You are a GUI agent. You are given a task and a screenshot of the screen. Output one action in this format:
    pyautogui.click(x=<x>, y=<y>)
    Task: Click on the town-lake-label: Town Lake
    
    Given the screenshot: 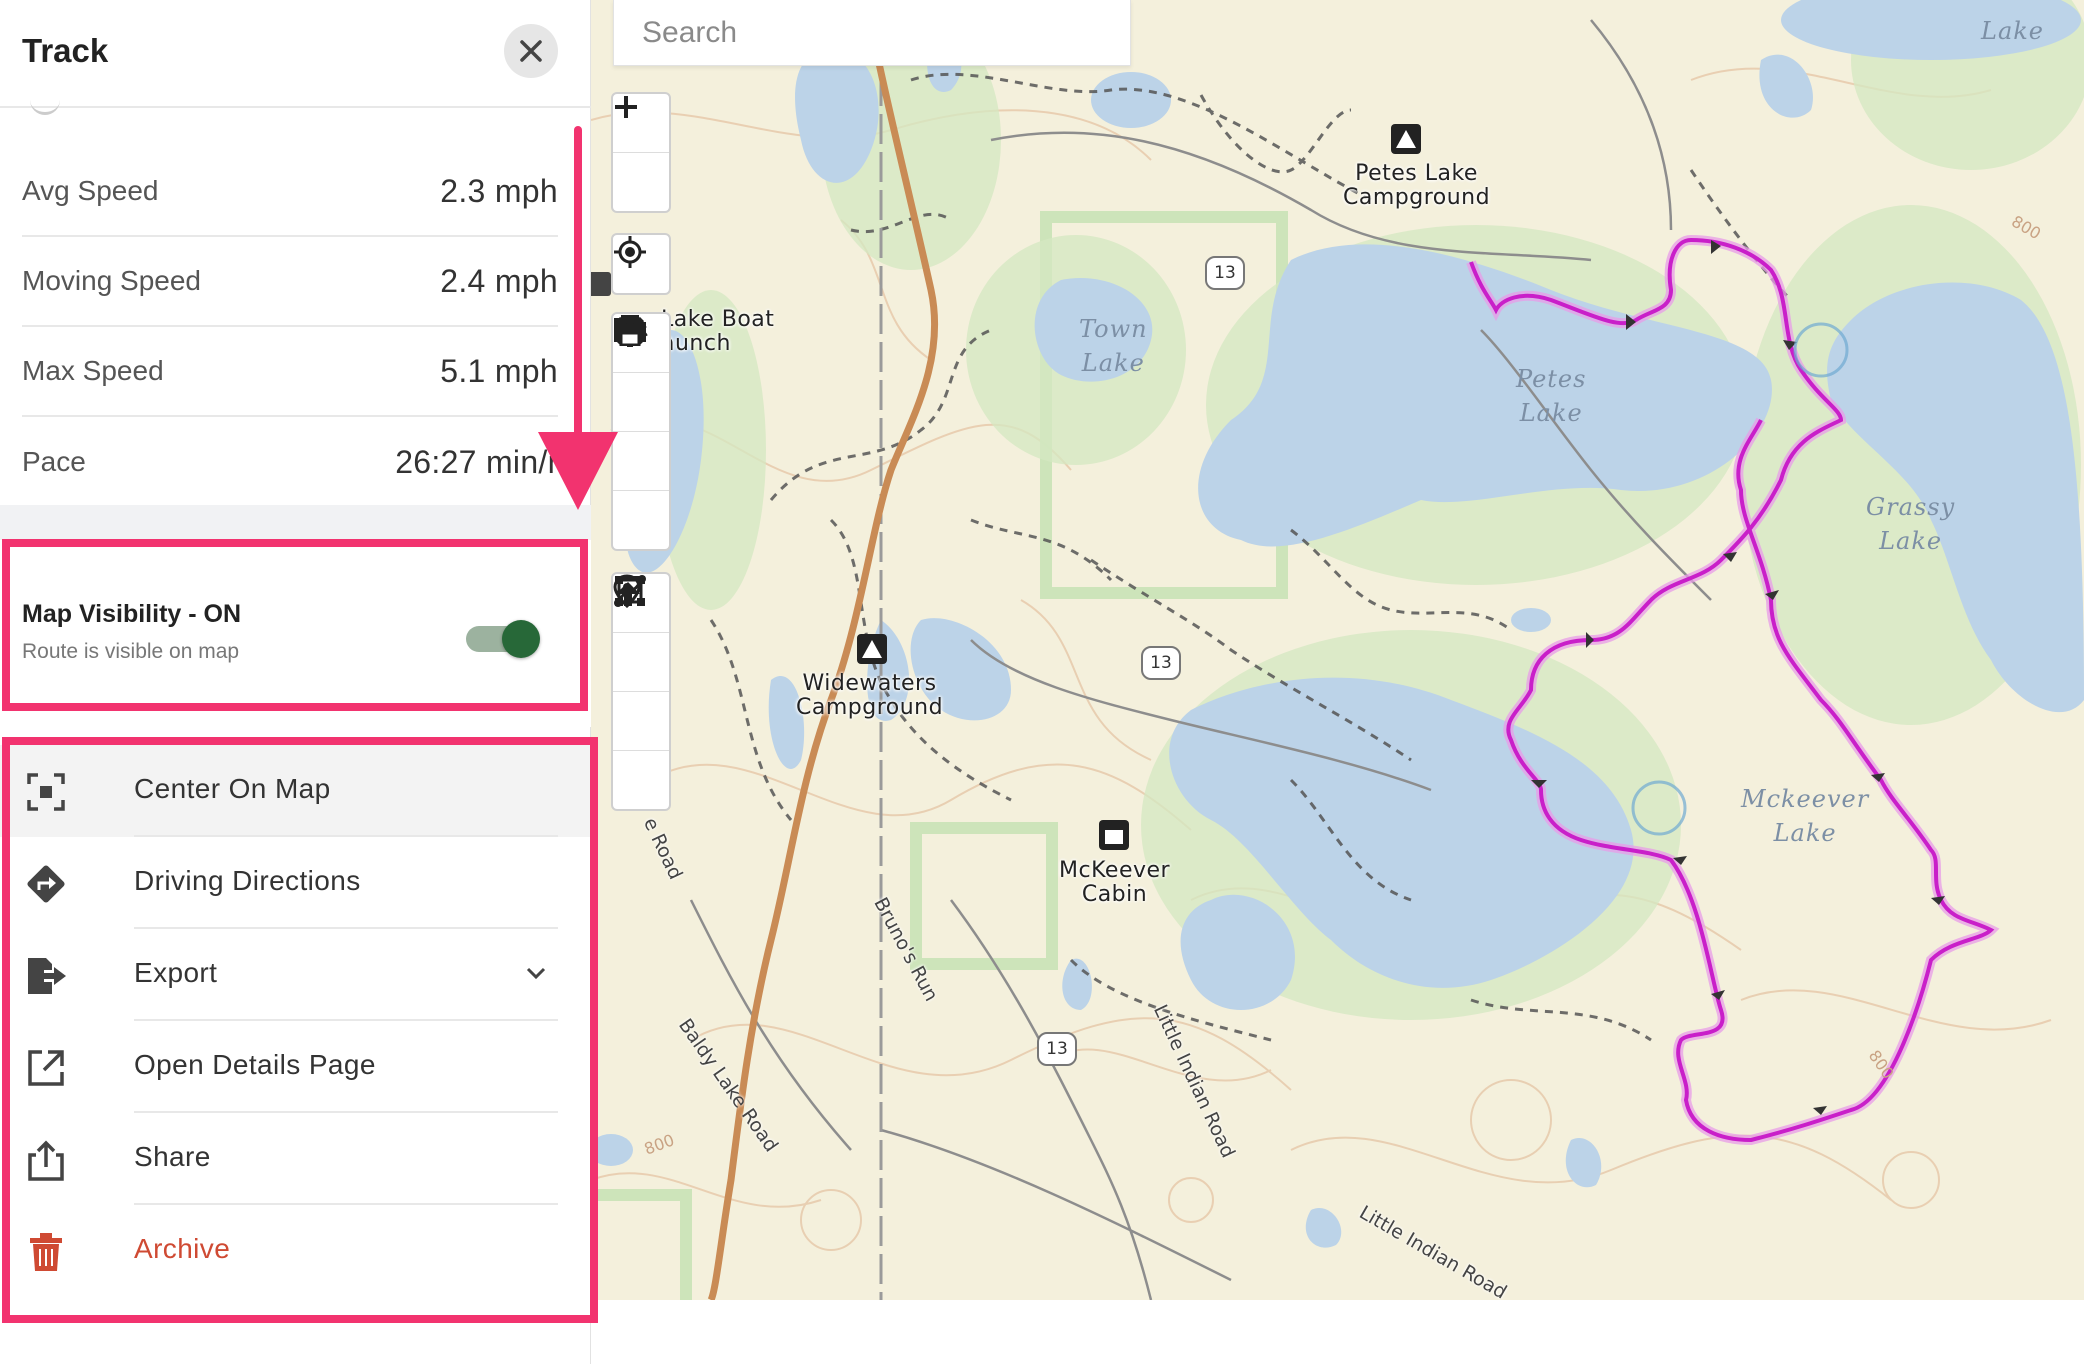 What is the action you would take?
    pyautogui.click(x=1113, y=346)
    